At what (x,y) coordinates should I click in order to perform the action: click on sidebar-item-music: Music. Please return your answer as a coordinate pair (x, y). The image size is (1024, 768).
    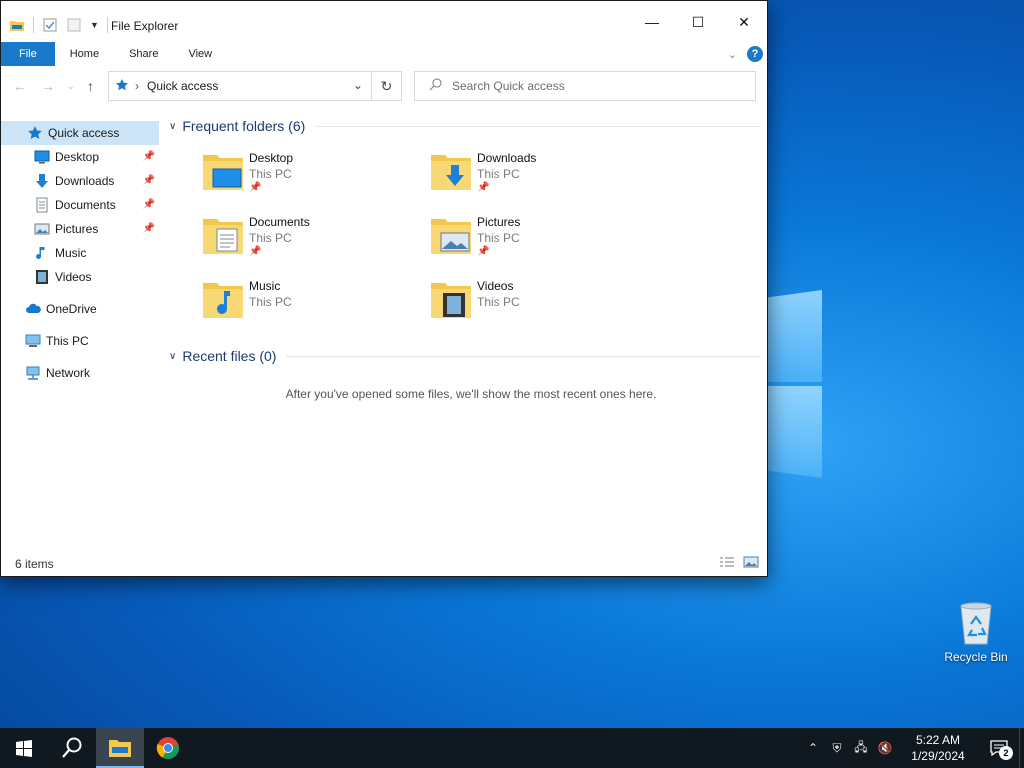
    Looking at the image, I should click on (80, 253).